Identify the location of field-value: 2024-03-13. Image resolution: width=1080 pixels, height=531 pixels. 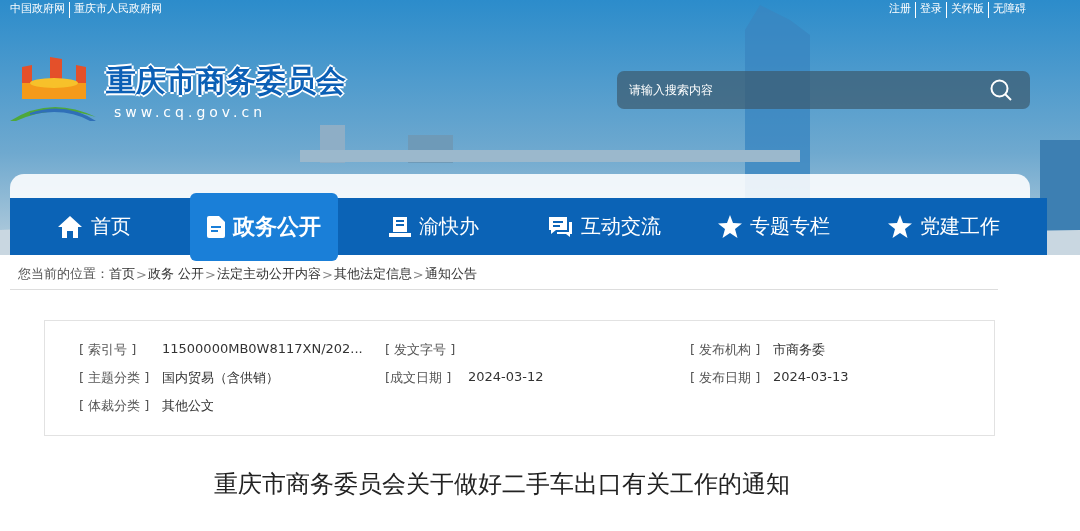
(811, 377).